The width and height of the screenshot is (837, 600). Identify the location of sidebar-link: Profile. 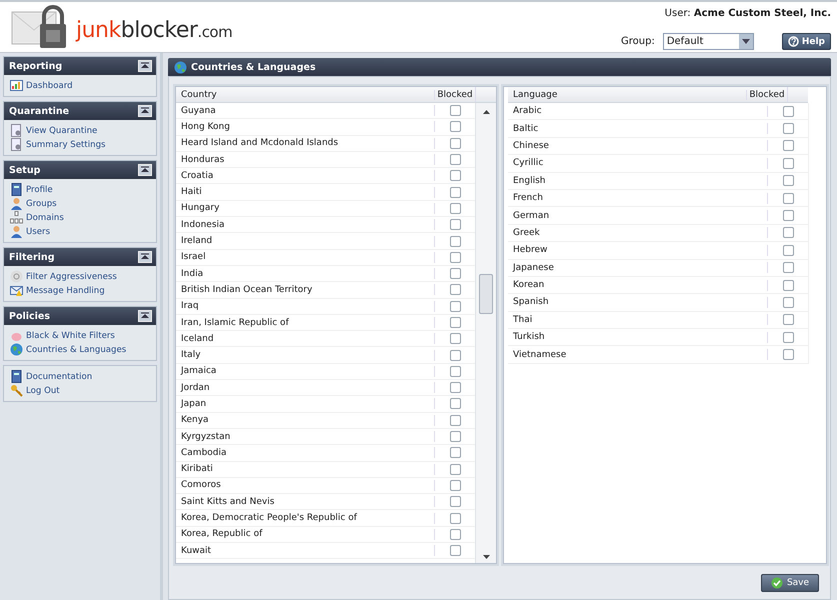
(81, 189).